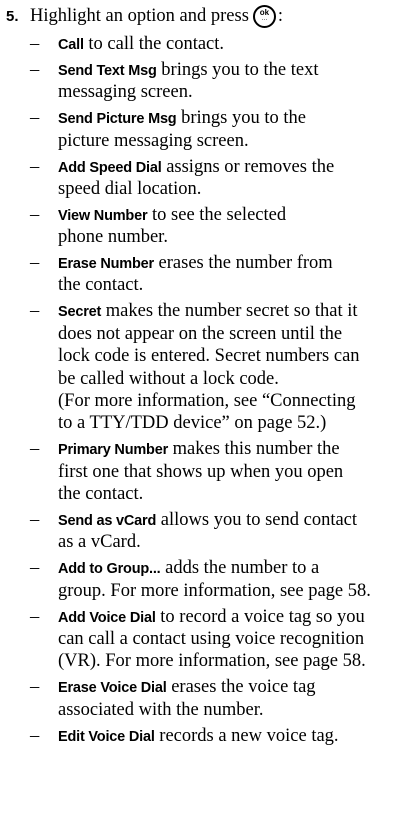 The width and height of the screenshot is (397, 814). I want to click on option-description: lock code is entered. Secret numbers can, so click(209, 356).